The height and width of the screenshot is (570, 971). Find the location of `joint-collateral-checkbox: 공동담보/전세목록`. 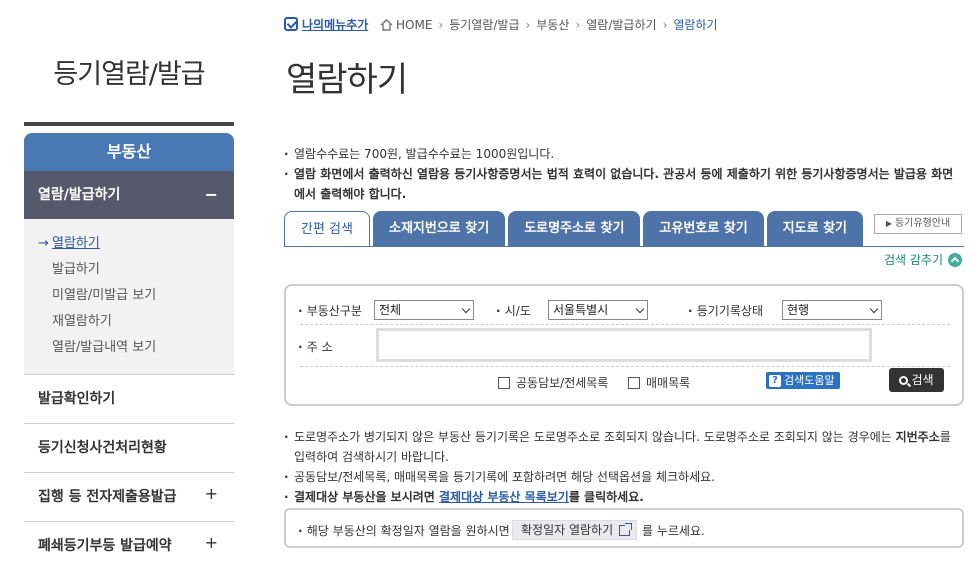

joint-collateral-checkbox: 공동담보/전세목록 is located at coordinates (553, 382).